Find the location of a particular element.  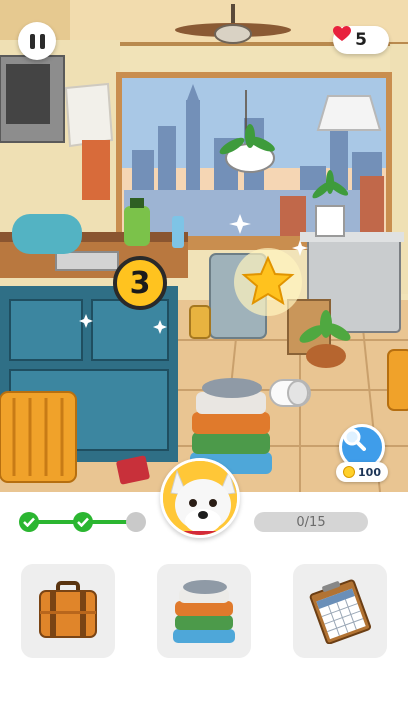

folded-clothes-icon is located at coordinates (204, 611).